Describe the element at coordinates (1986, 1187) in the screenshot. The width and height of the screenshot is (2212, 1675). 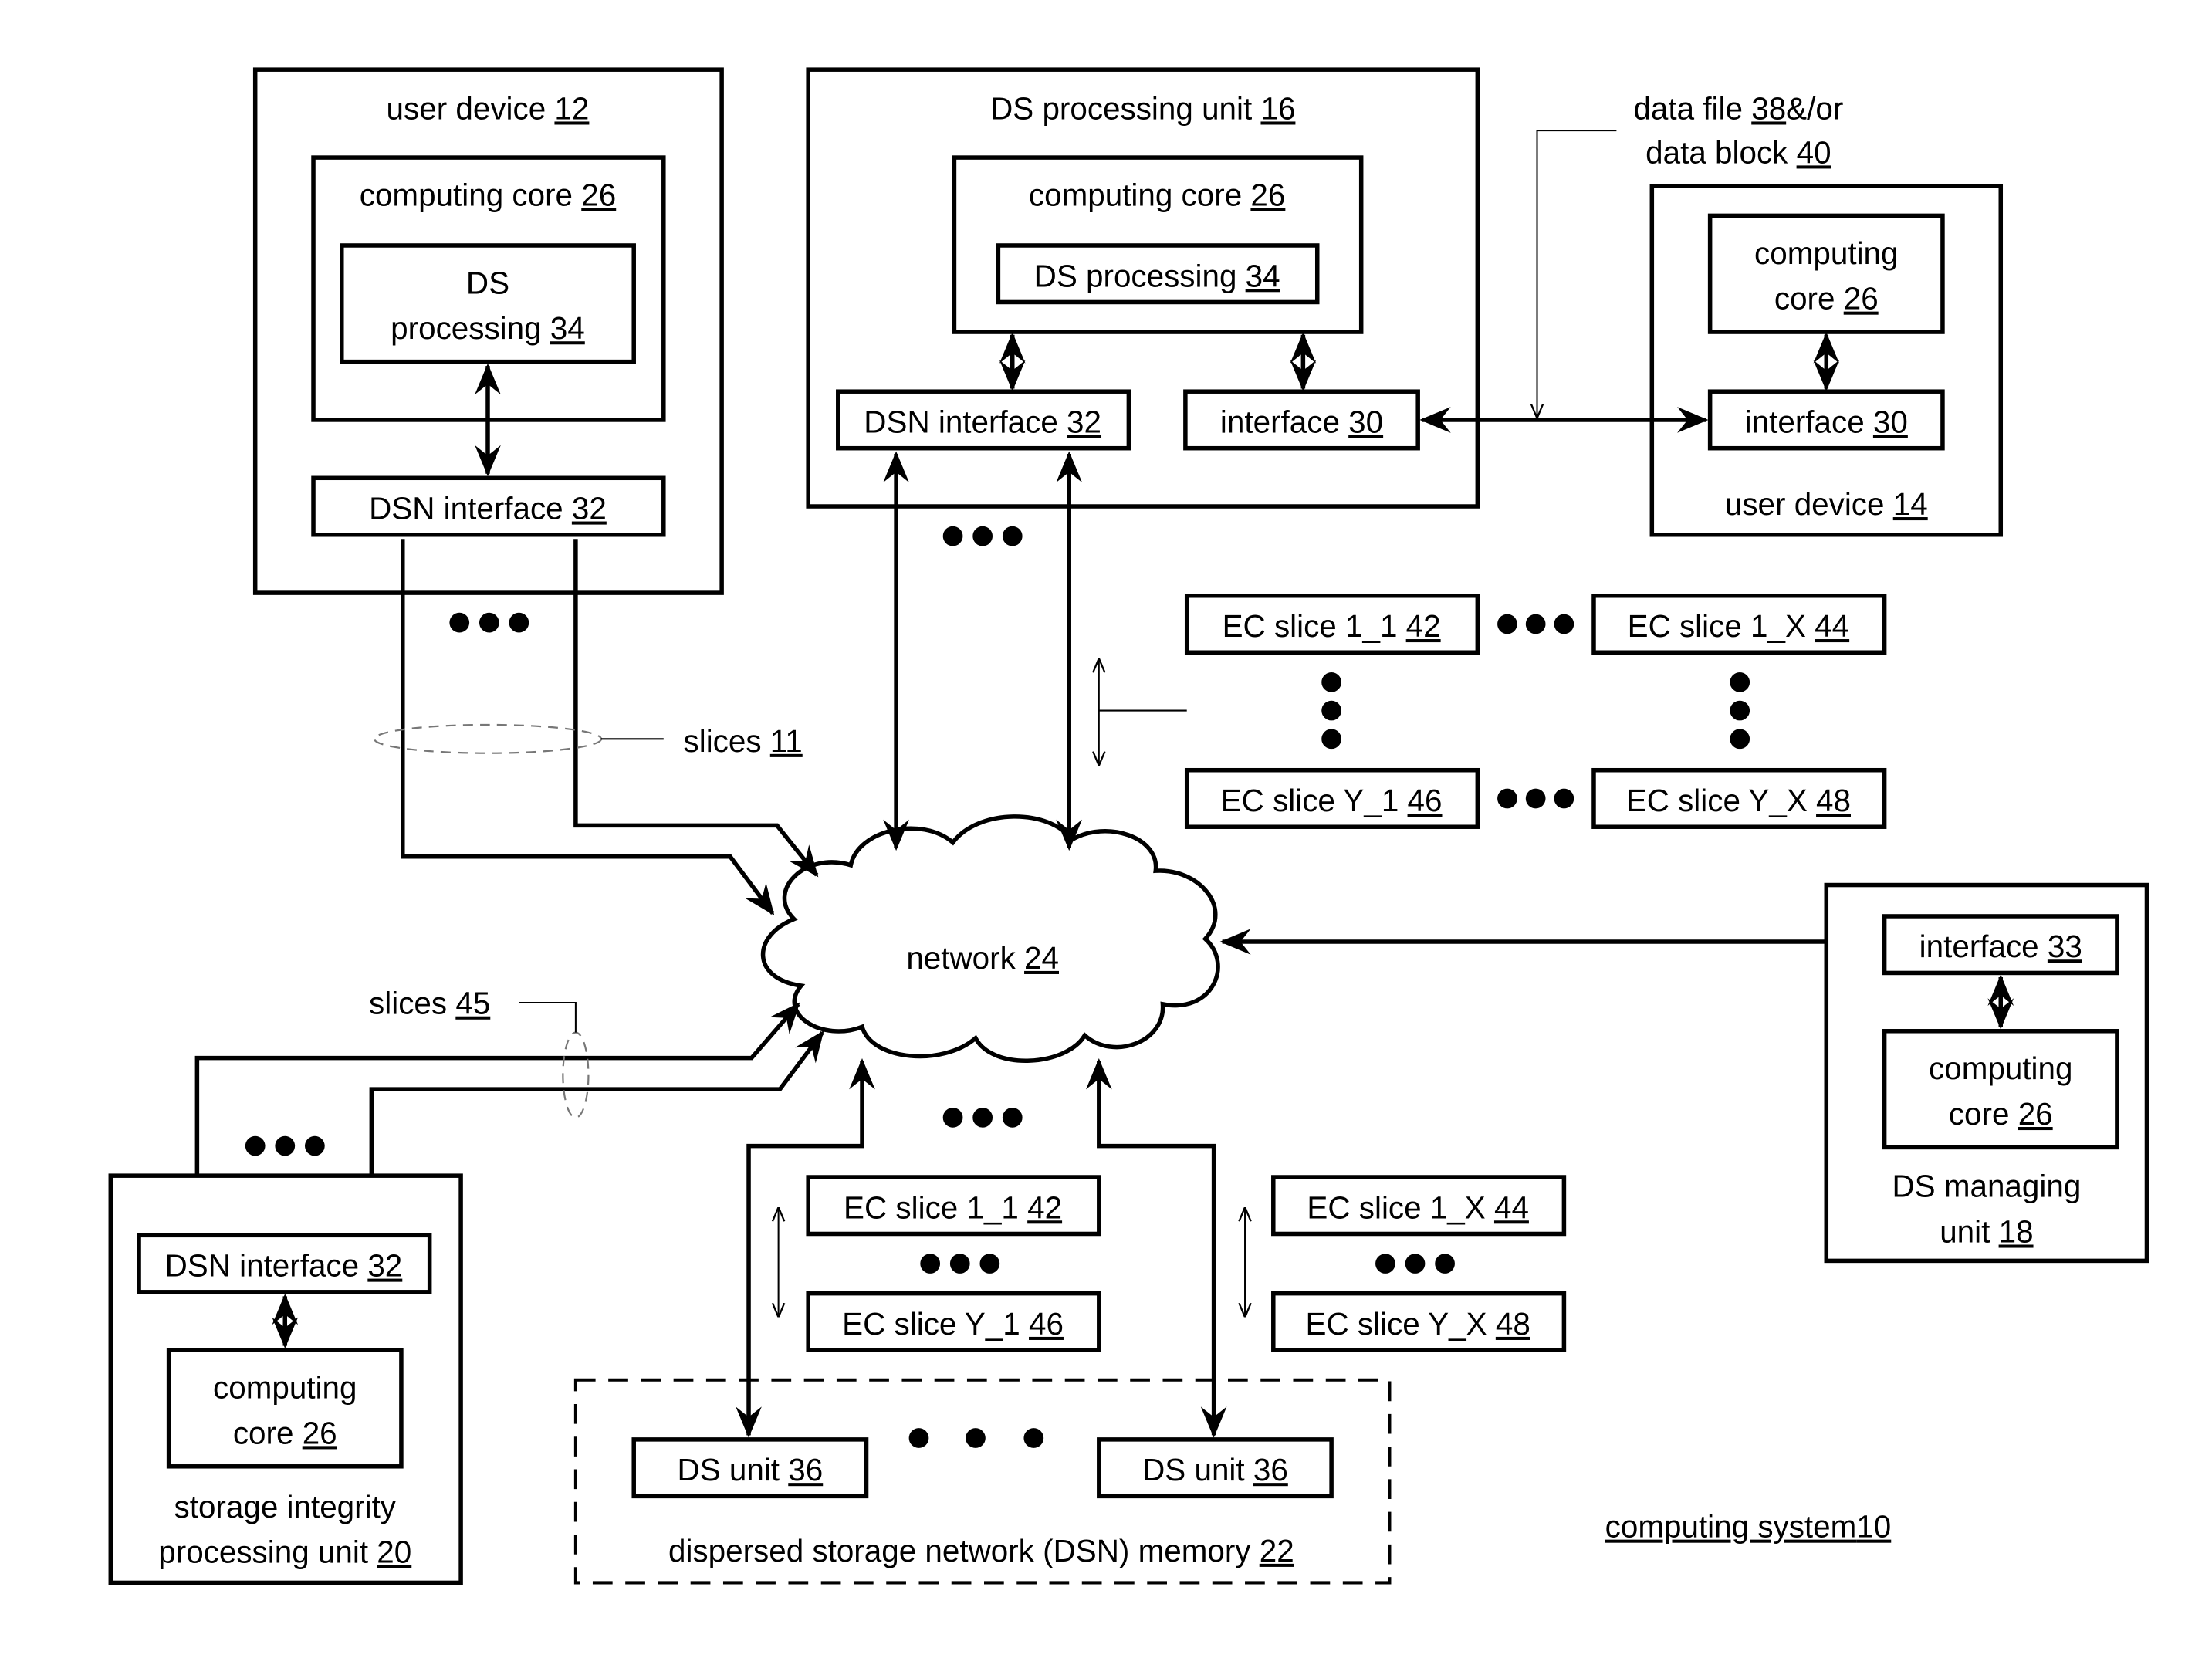
I see `ds-managing-unit-label-line1: DS managing` at that location.